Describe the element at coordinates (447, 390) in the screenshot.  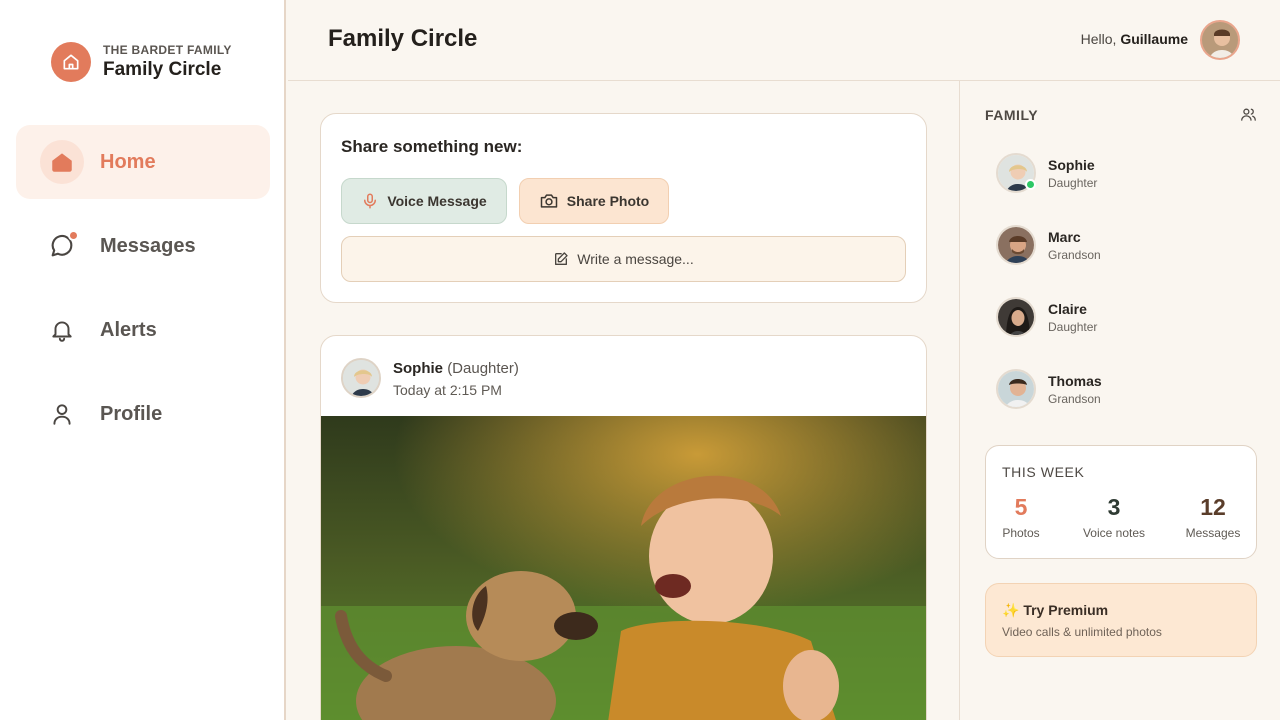
I see `post-timestamp: Today at 2:15 PM` at that location.